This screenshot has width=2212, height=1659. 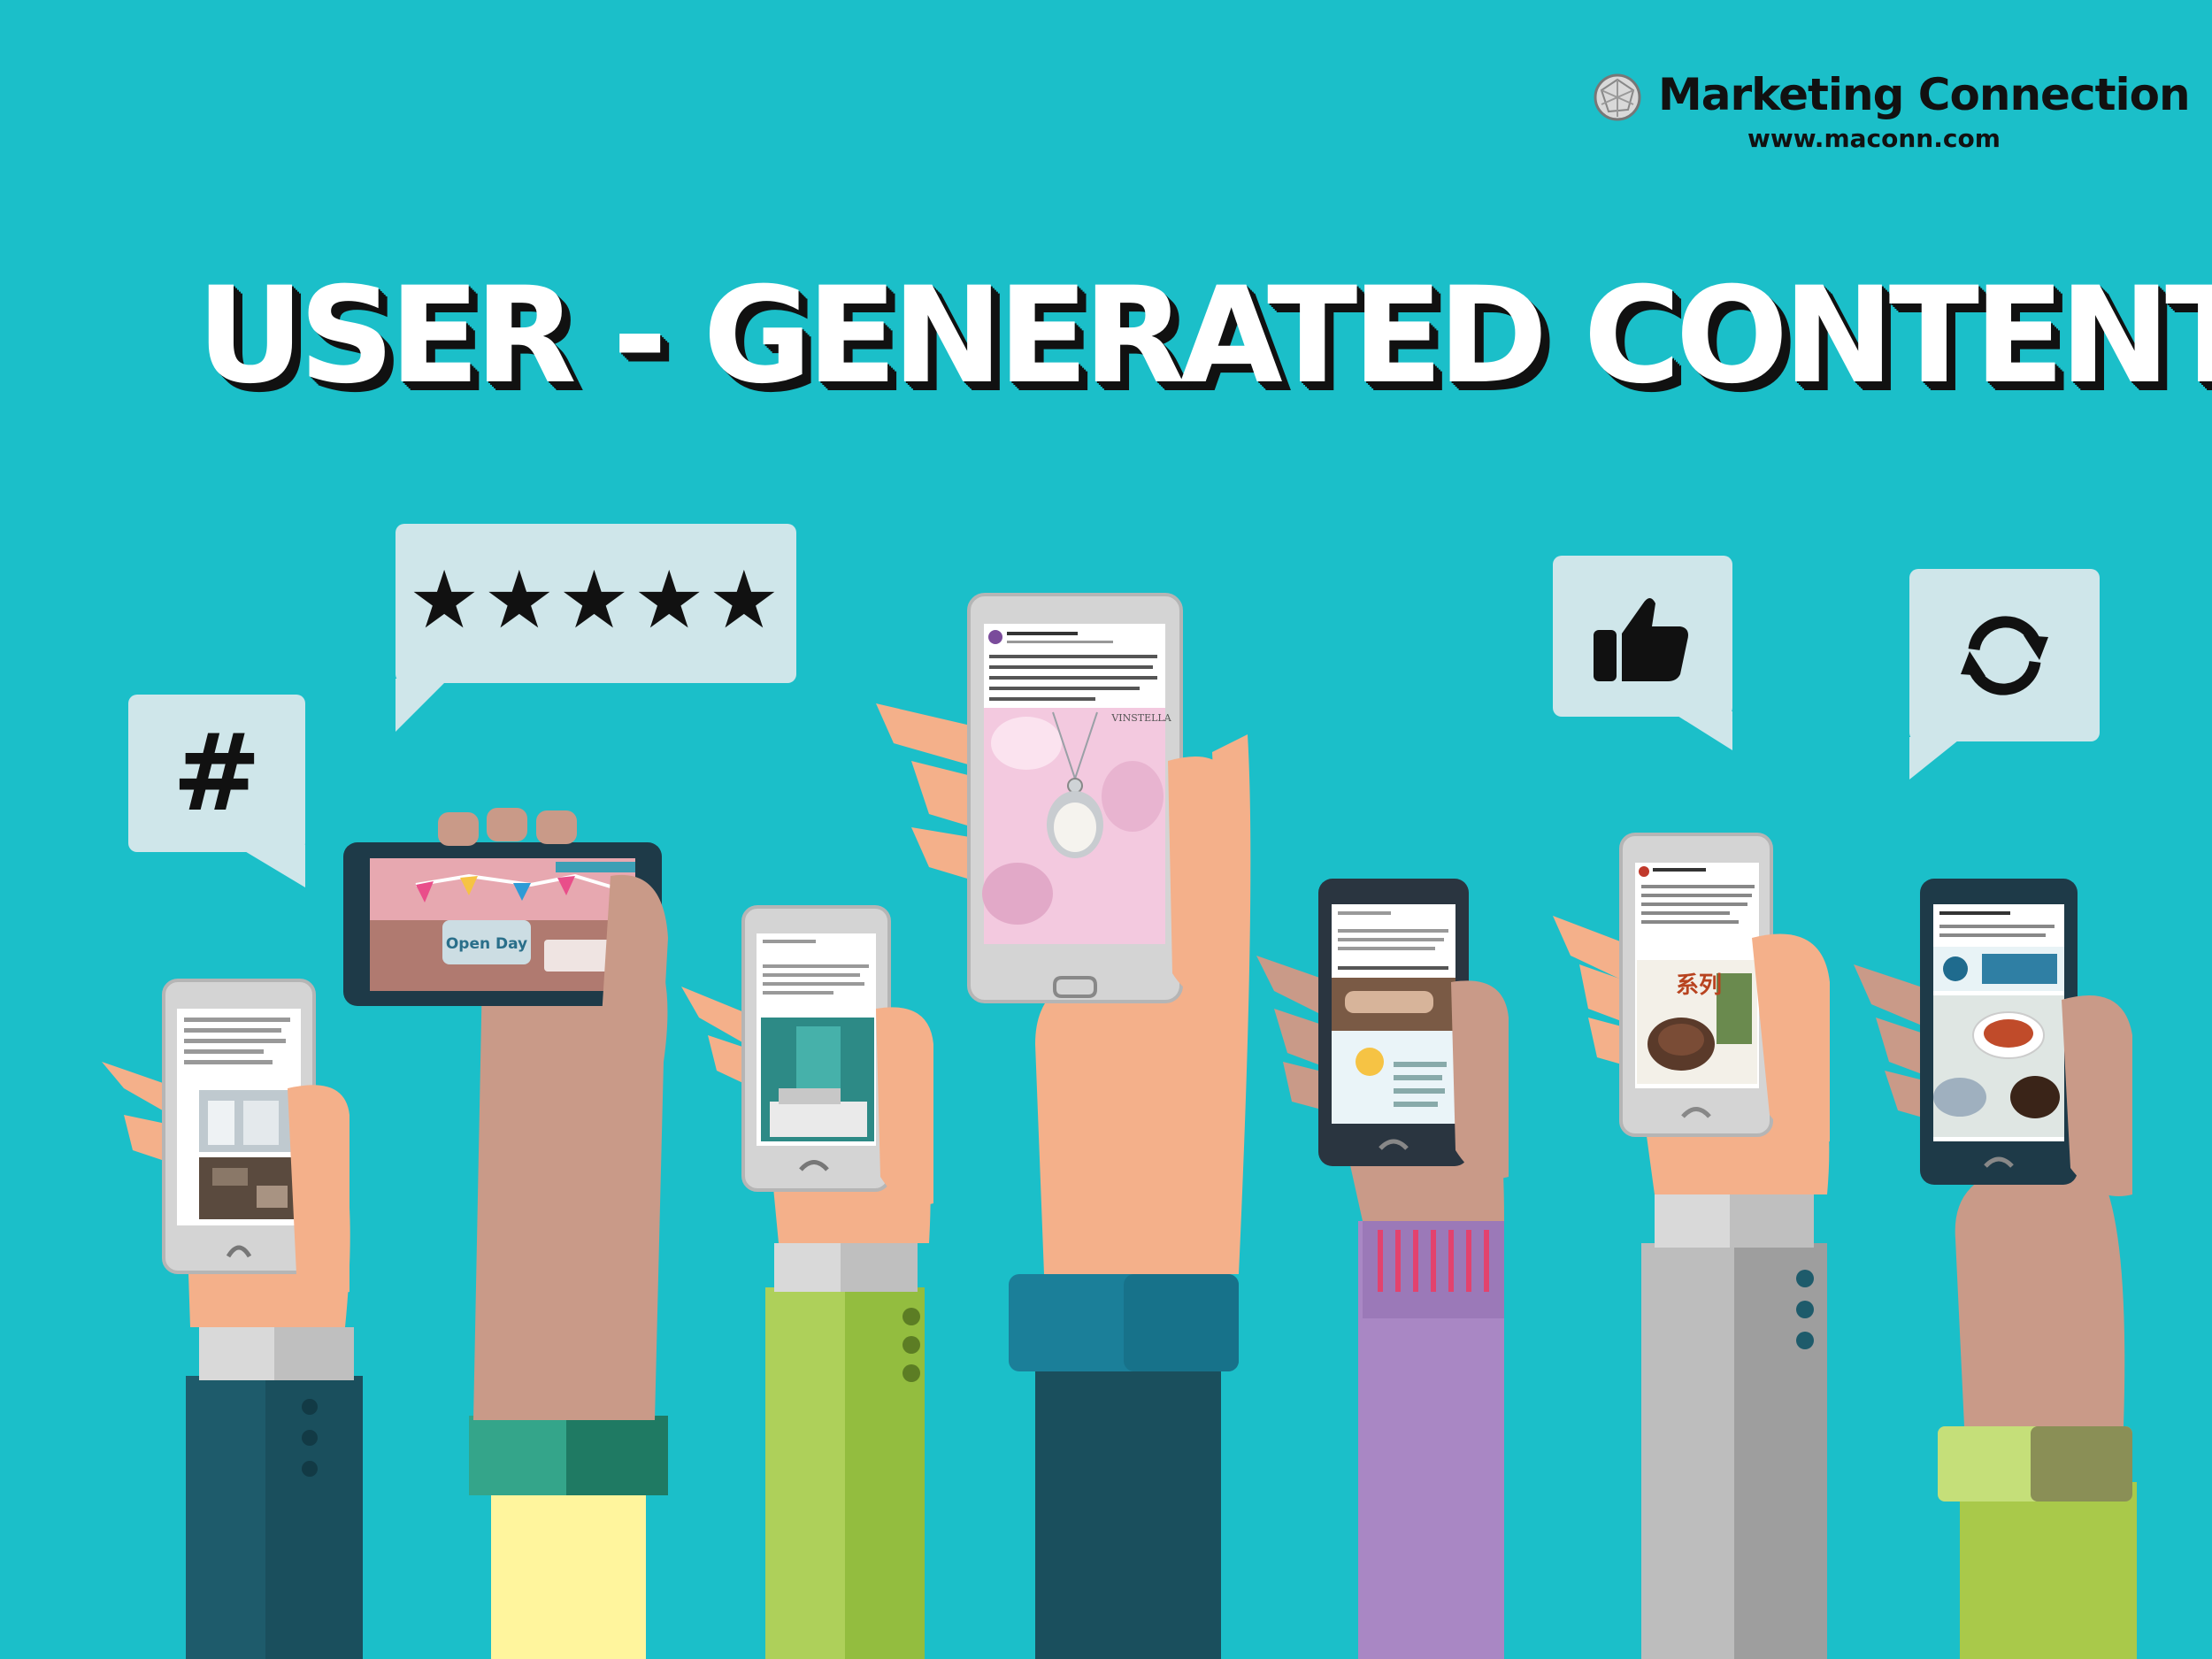 What do you see at coordinates (1692, 1246) in the screenshot?
I see `person-6: 系列` at bounding box center [1692, 1246].